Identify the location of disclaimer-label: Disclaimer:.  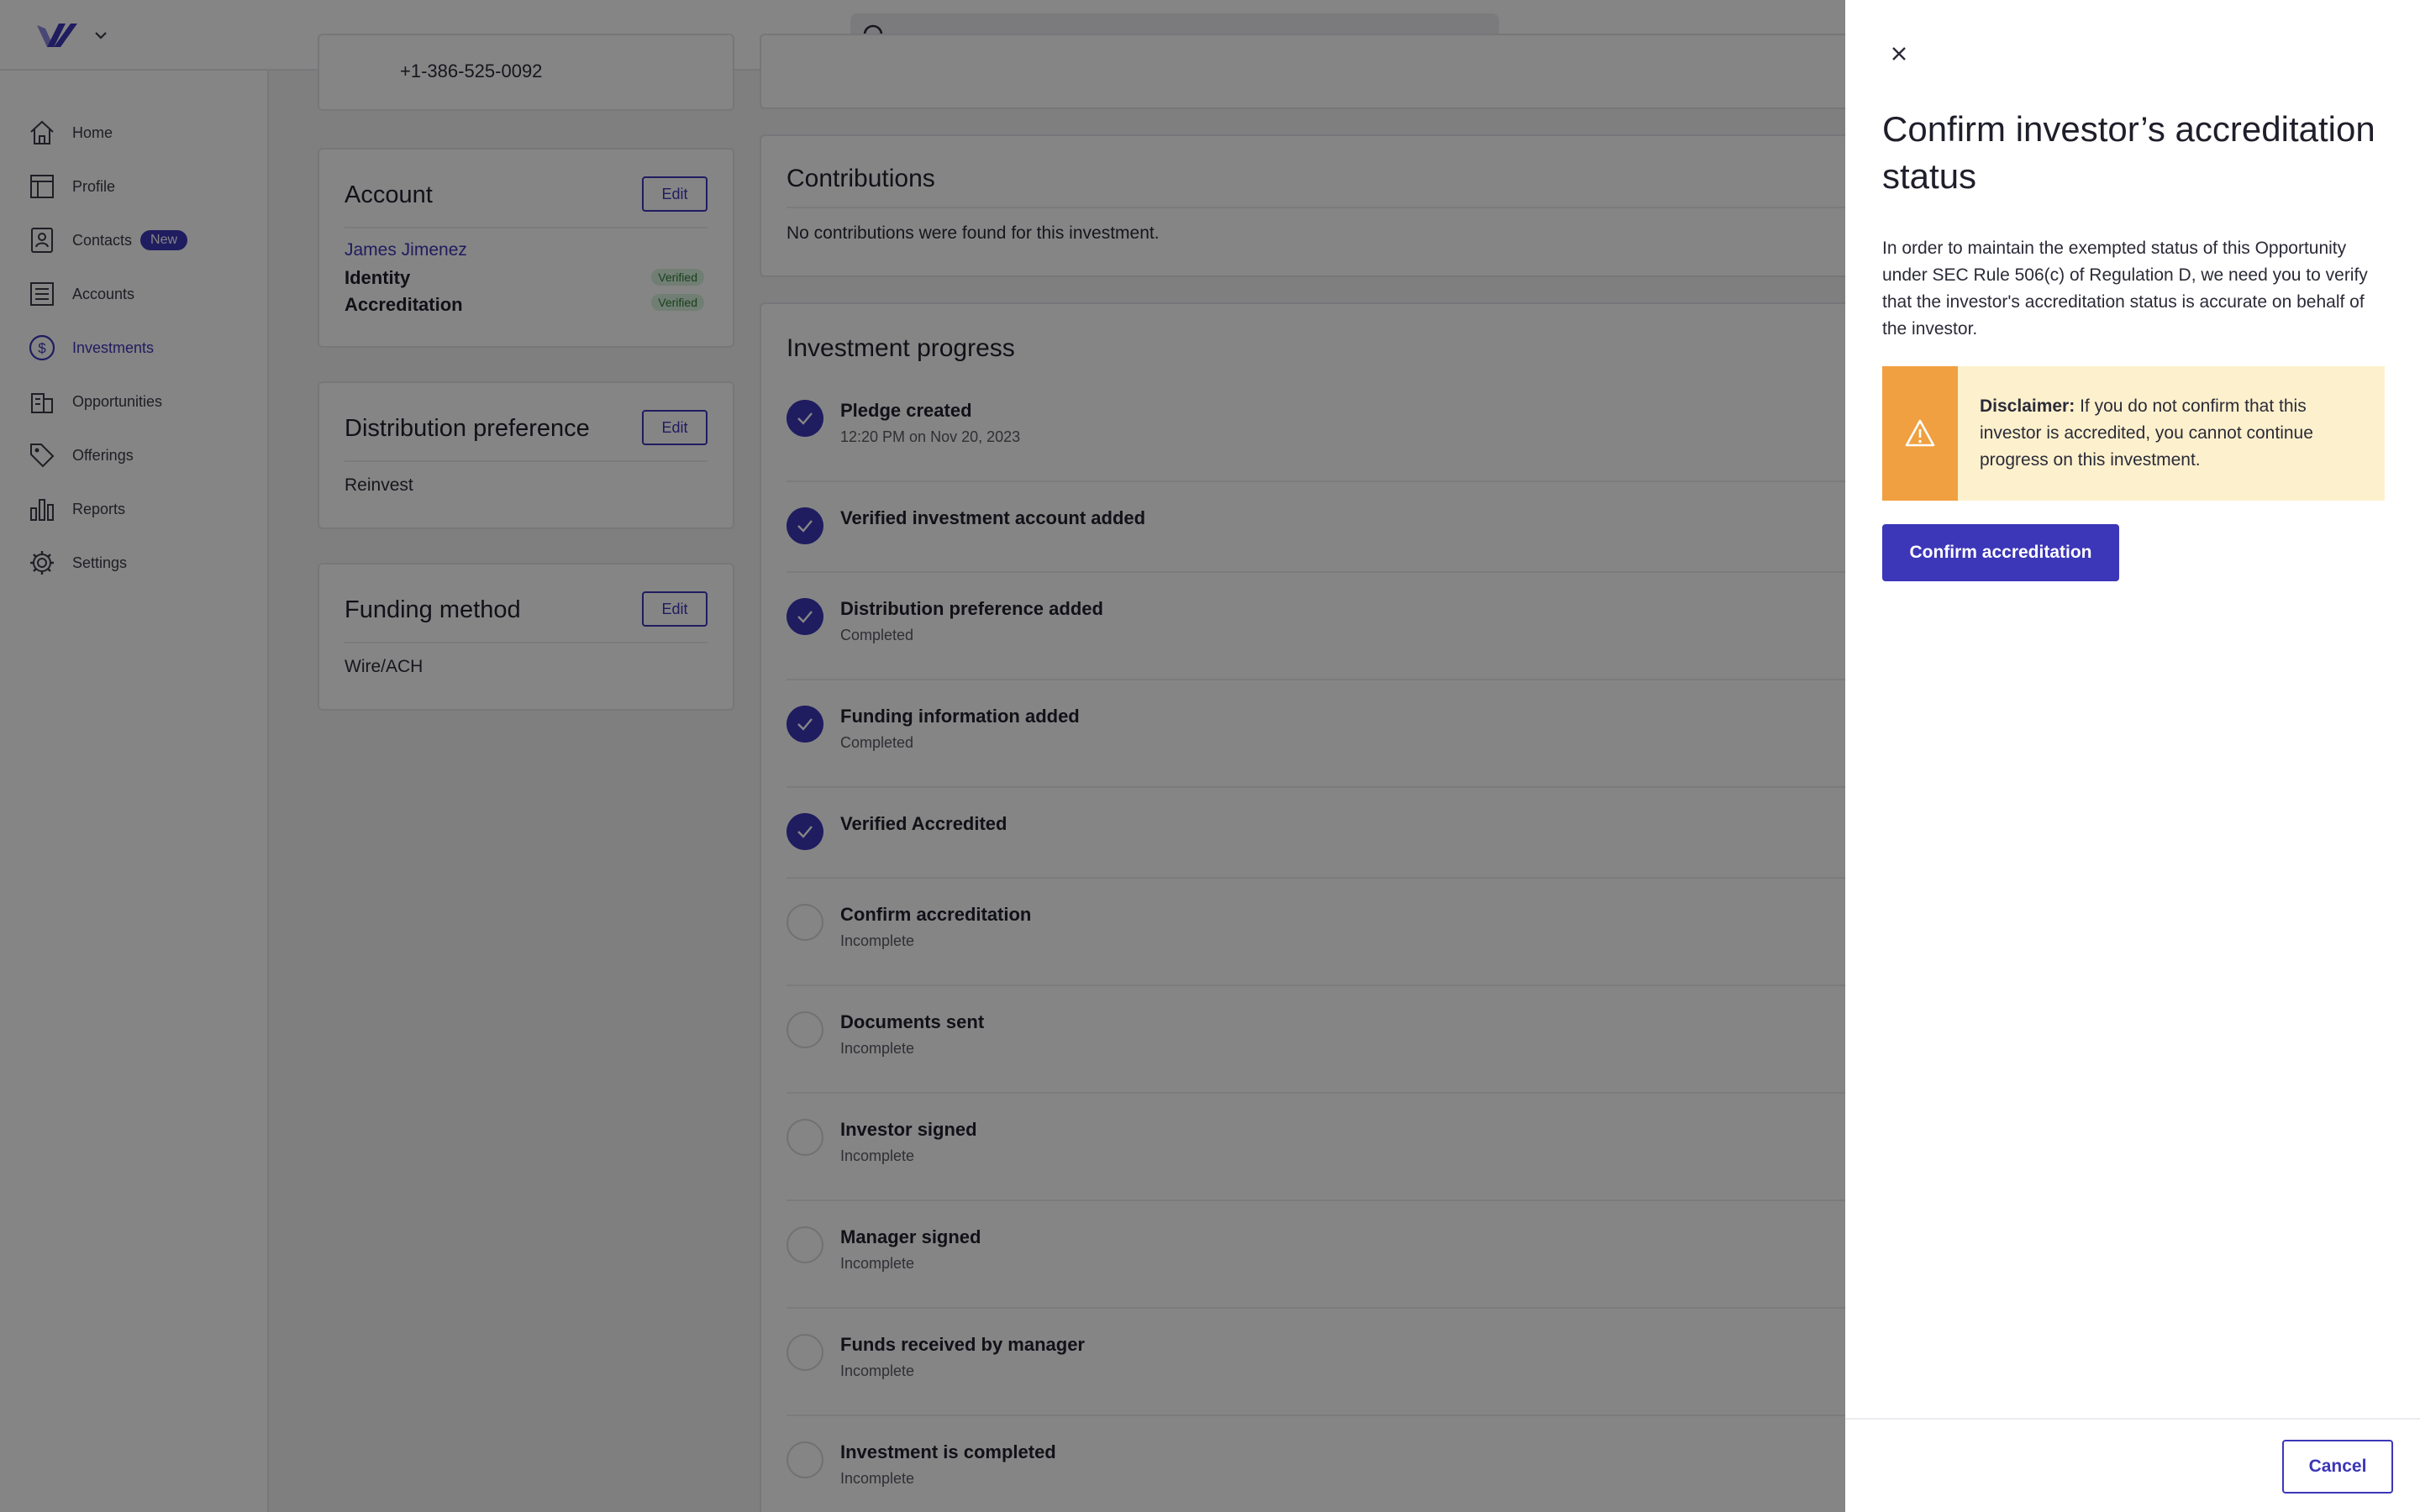
(2028, 406).